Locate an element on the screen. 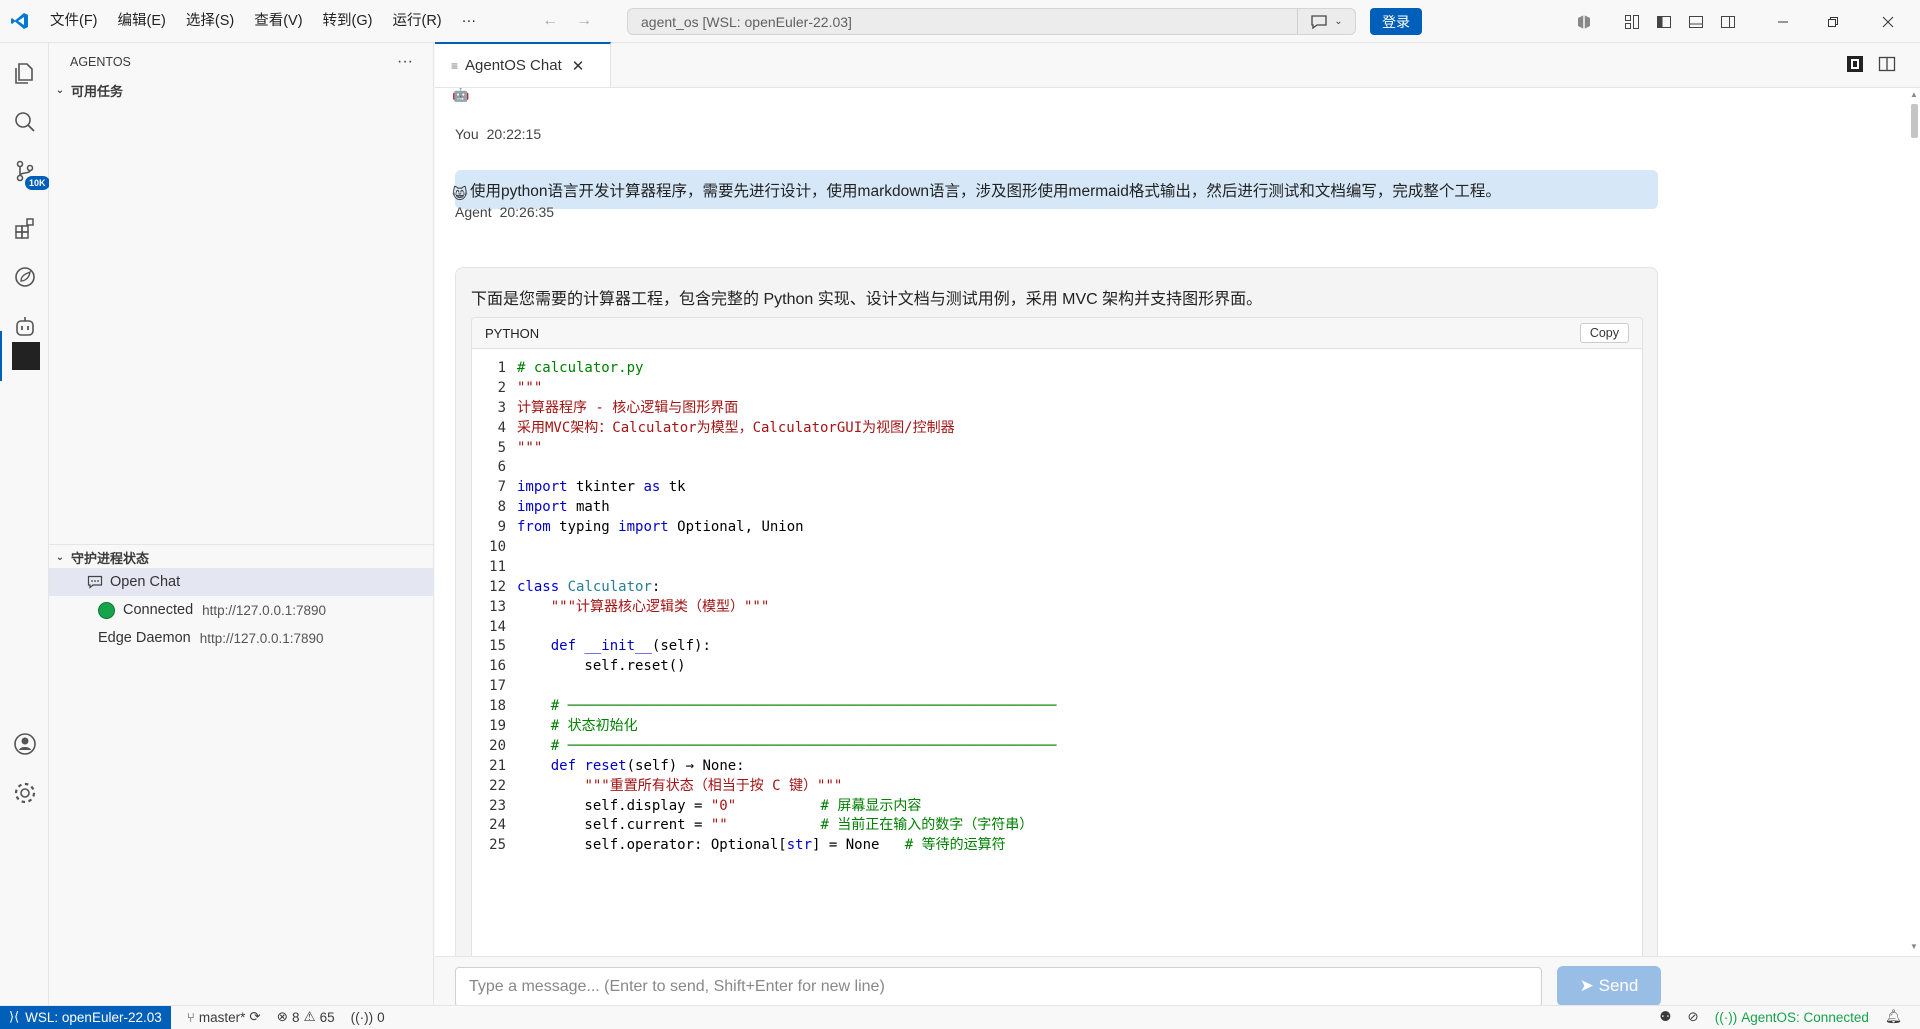 This screenshot has height=1029, width=1920. problems-indicator: ⊗ 8 ⚠ 65 is located at coordinates (306, 1017).